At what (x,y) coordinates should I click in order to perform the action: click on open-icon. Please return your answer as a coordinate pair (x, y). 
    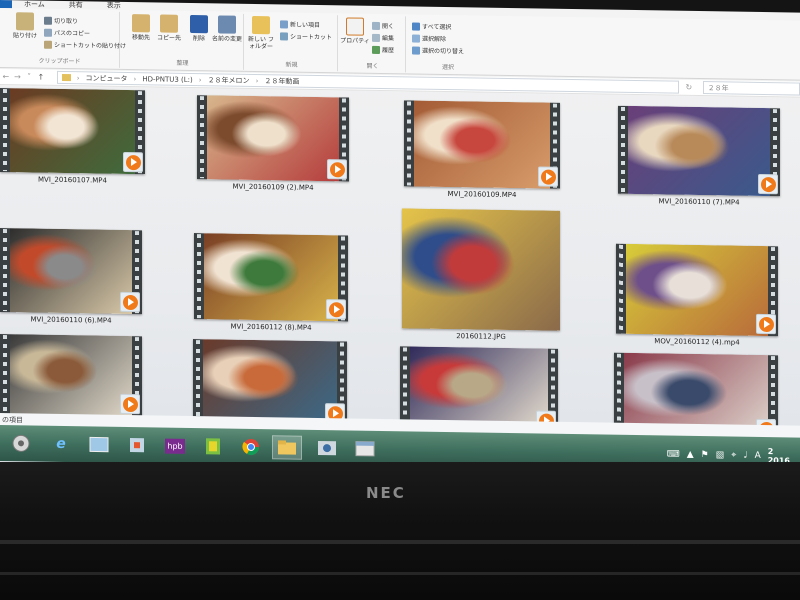
    Looking at the image, I should click on (376, 25).